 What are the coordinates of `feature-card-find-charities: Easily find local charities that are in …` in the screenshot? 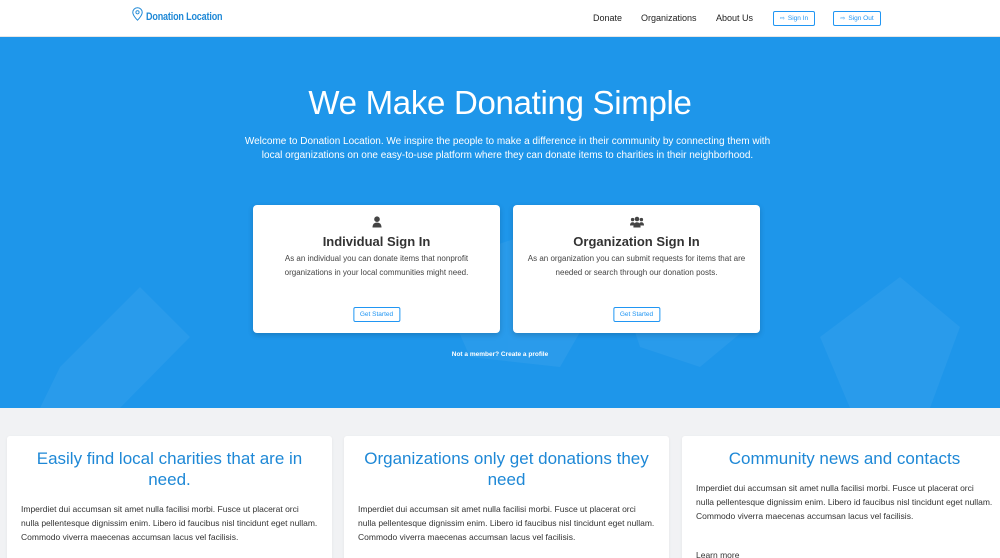 It's located at (169, 497).